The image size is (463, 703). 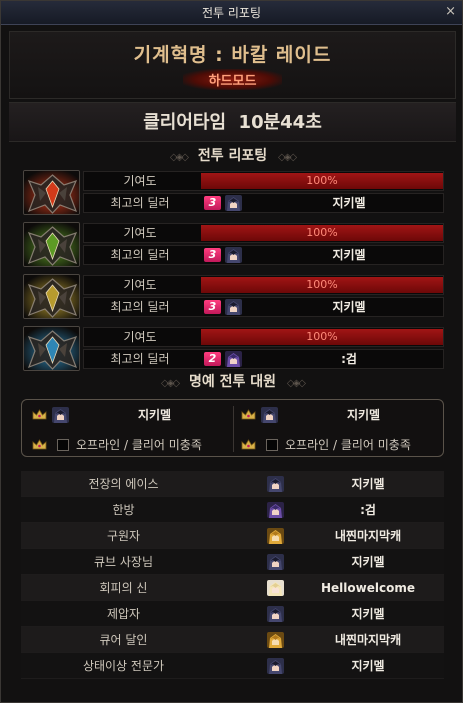 What do you see at coordinates (263, 359) in the screenshot?
I see `best-dealer-row: 최고의 딜러 2 :검` at bounding box center [263, 359].